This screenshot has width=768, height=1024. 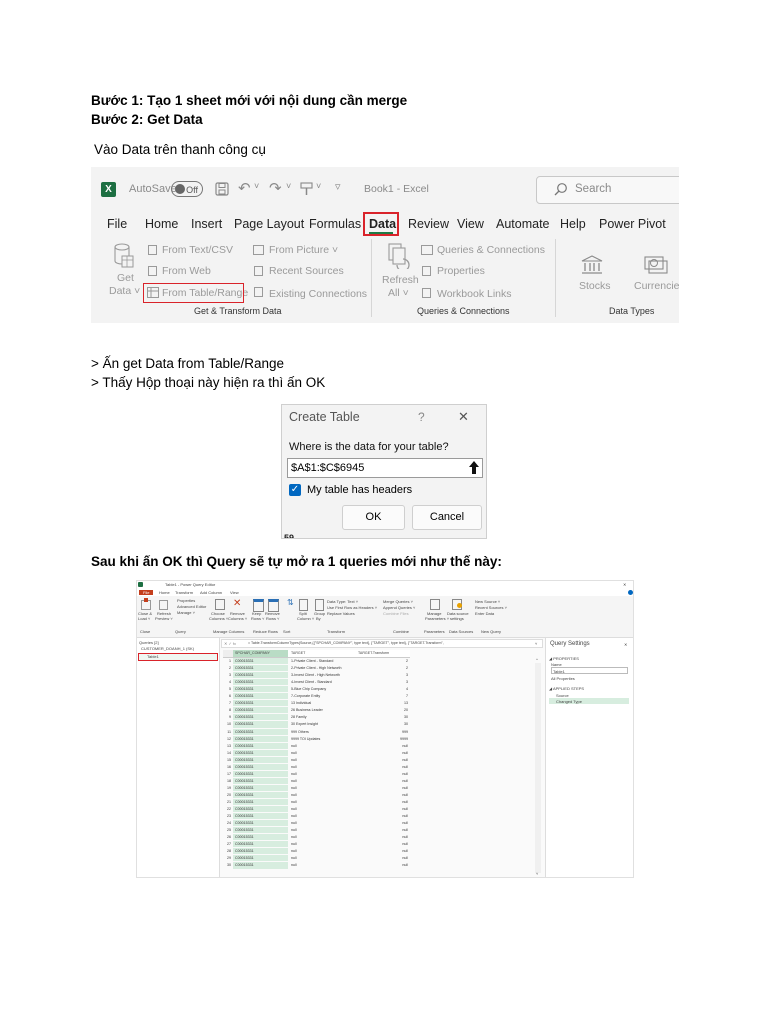 I want to click on pq-tab-file: File, so click(x=146, y=592).